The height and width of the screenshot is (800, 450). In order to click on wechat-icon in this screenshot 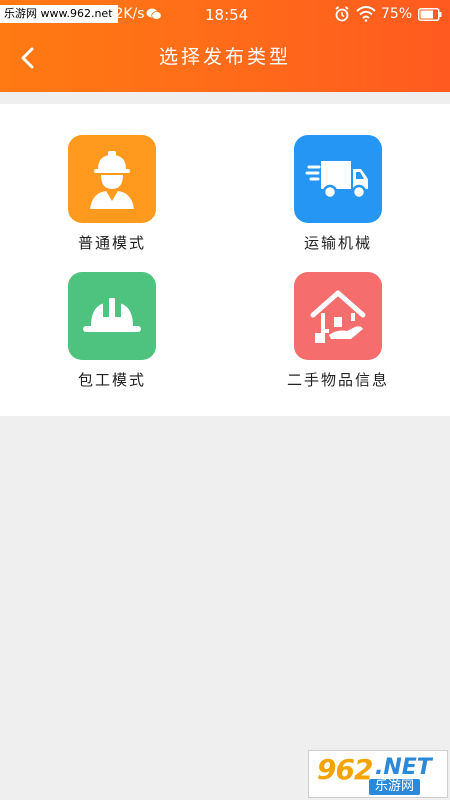, I will do `click(154, 14)`.